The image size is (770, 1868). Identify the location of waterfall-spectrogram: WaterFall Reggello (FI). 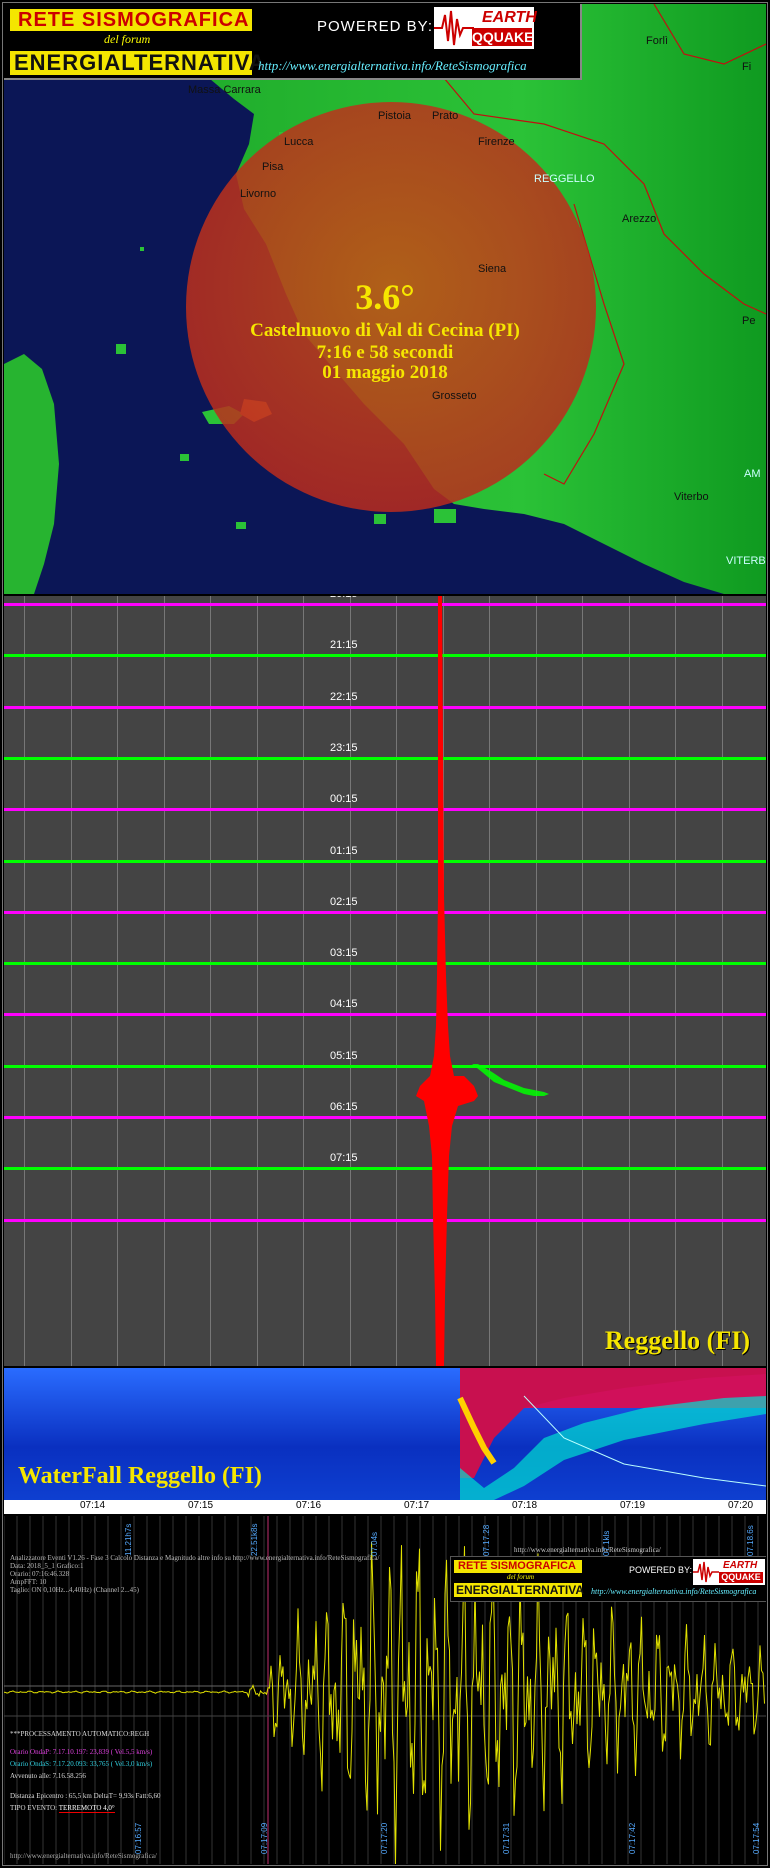
(385, 1434).